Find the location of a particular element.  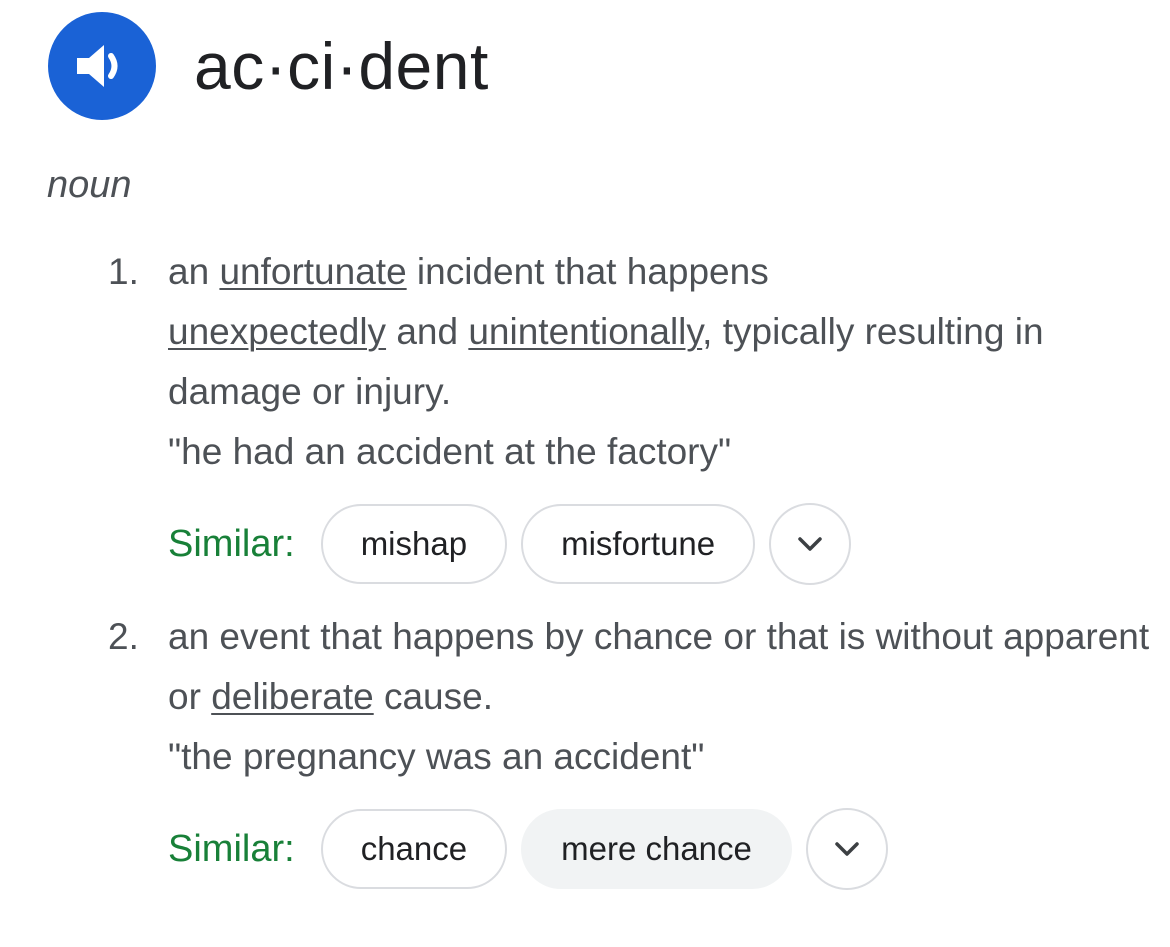

pronounce-button is located at coordinates (102, 66).